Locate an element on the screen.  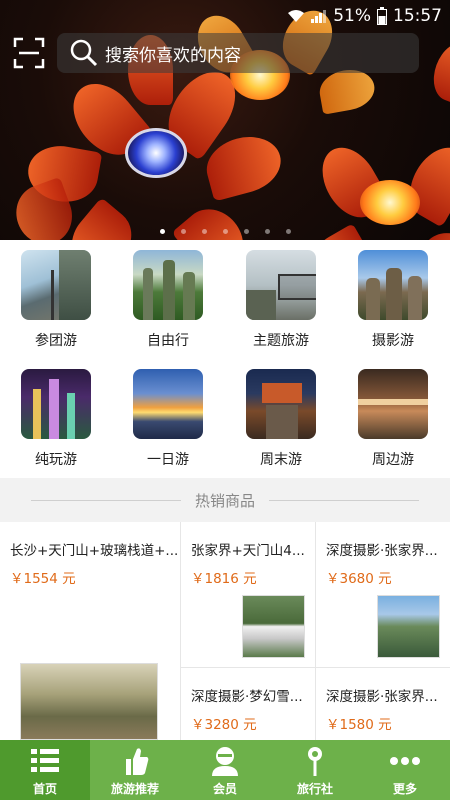
category-free-travel: 自由行 is located at coordinates (168, 299).